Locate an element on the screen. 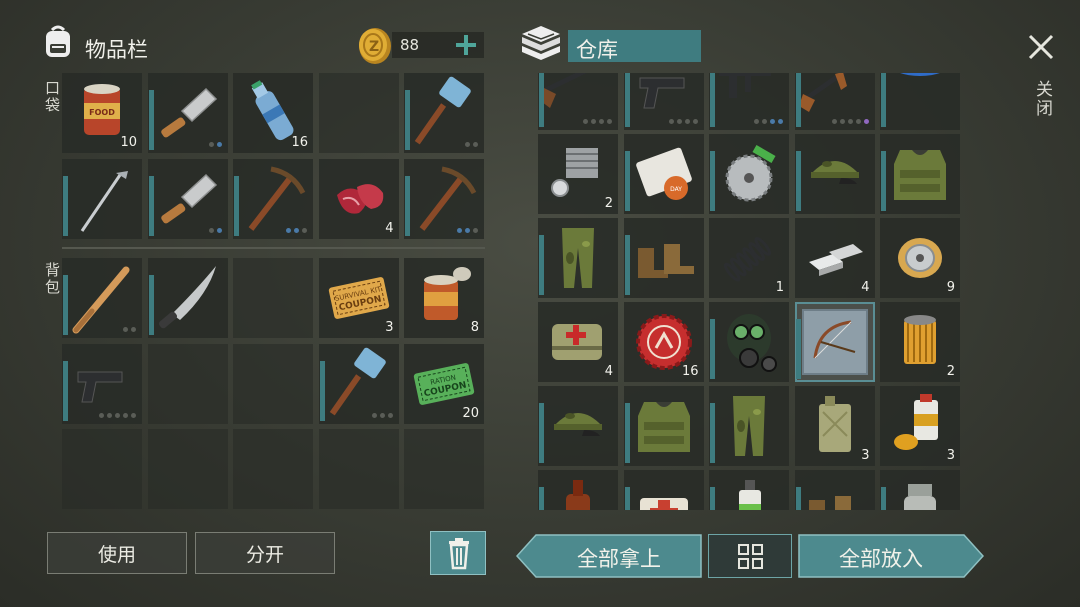 This screenshot has height=607, width=1080. section-divider is located at coordinates (273, 248).